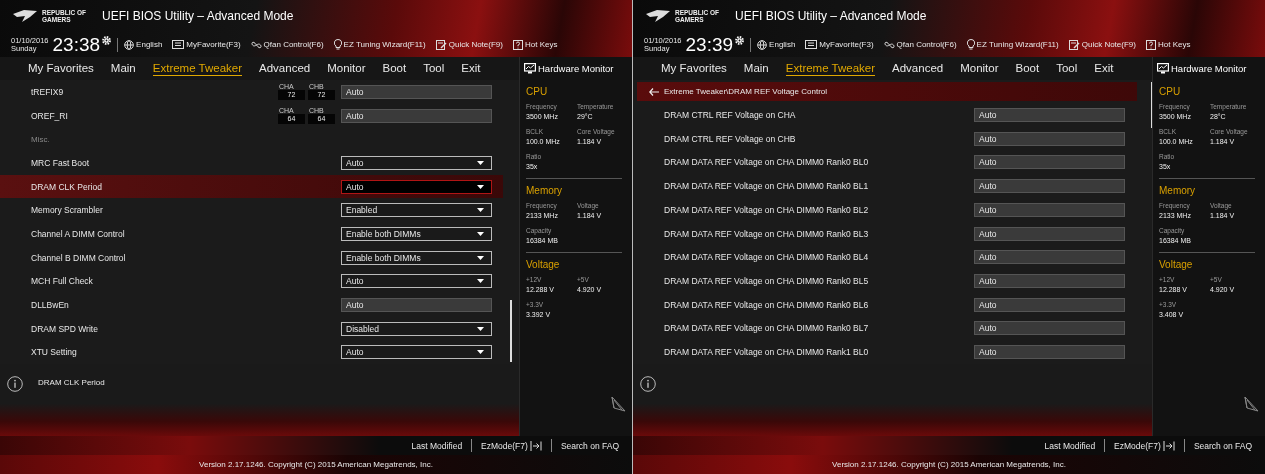 The width and height of the screenshot is (1265, 474). I want to click on setting-label: DRAM CTRL REF Voltage on CHB, so click(730, 138).